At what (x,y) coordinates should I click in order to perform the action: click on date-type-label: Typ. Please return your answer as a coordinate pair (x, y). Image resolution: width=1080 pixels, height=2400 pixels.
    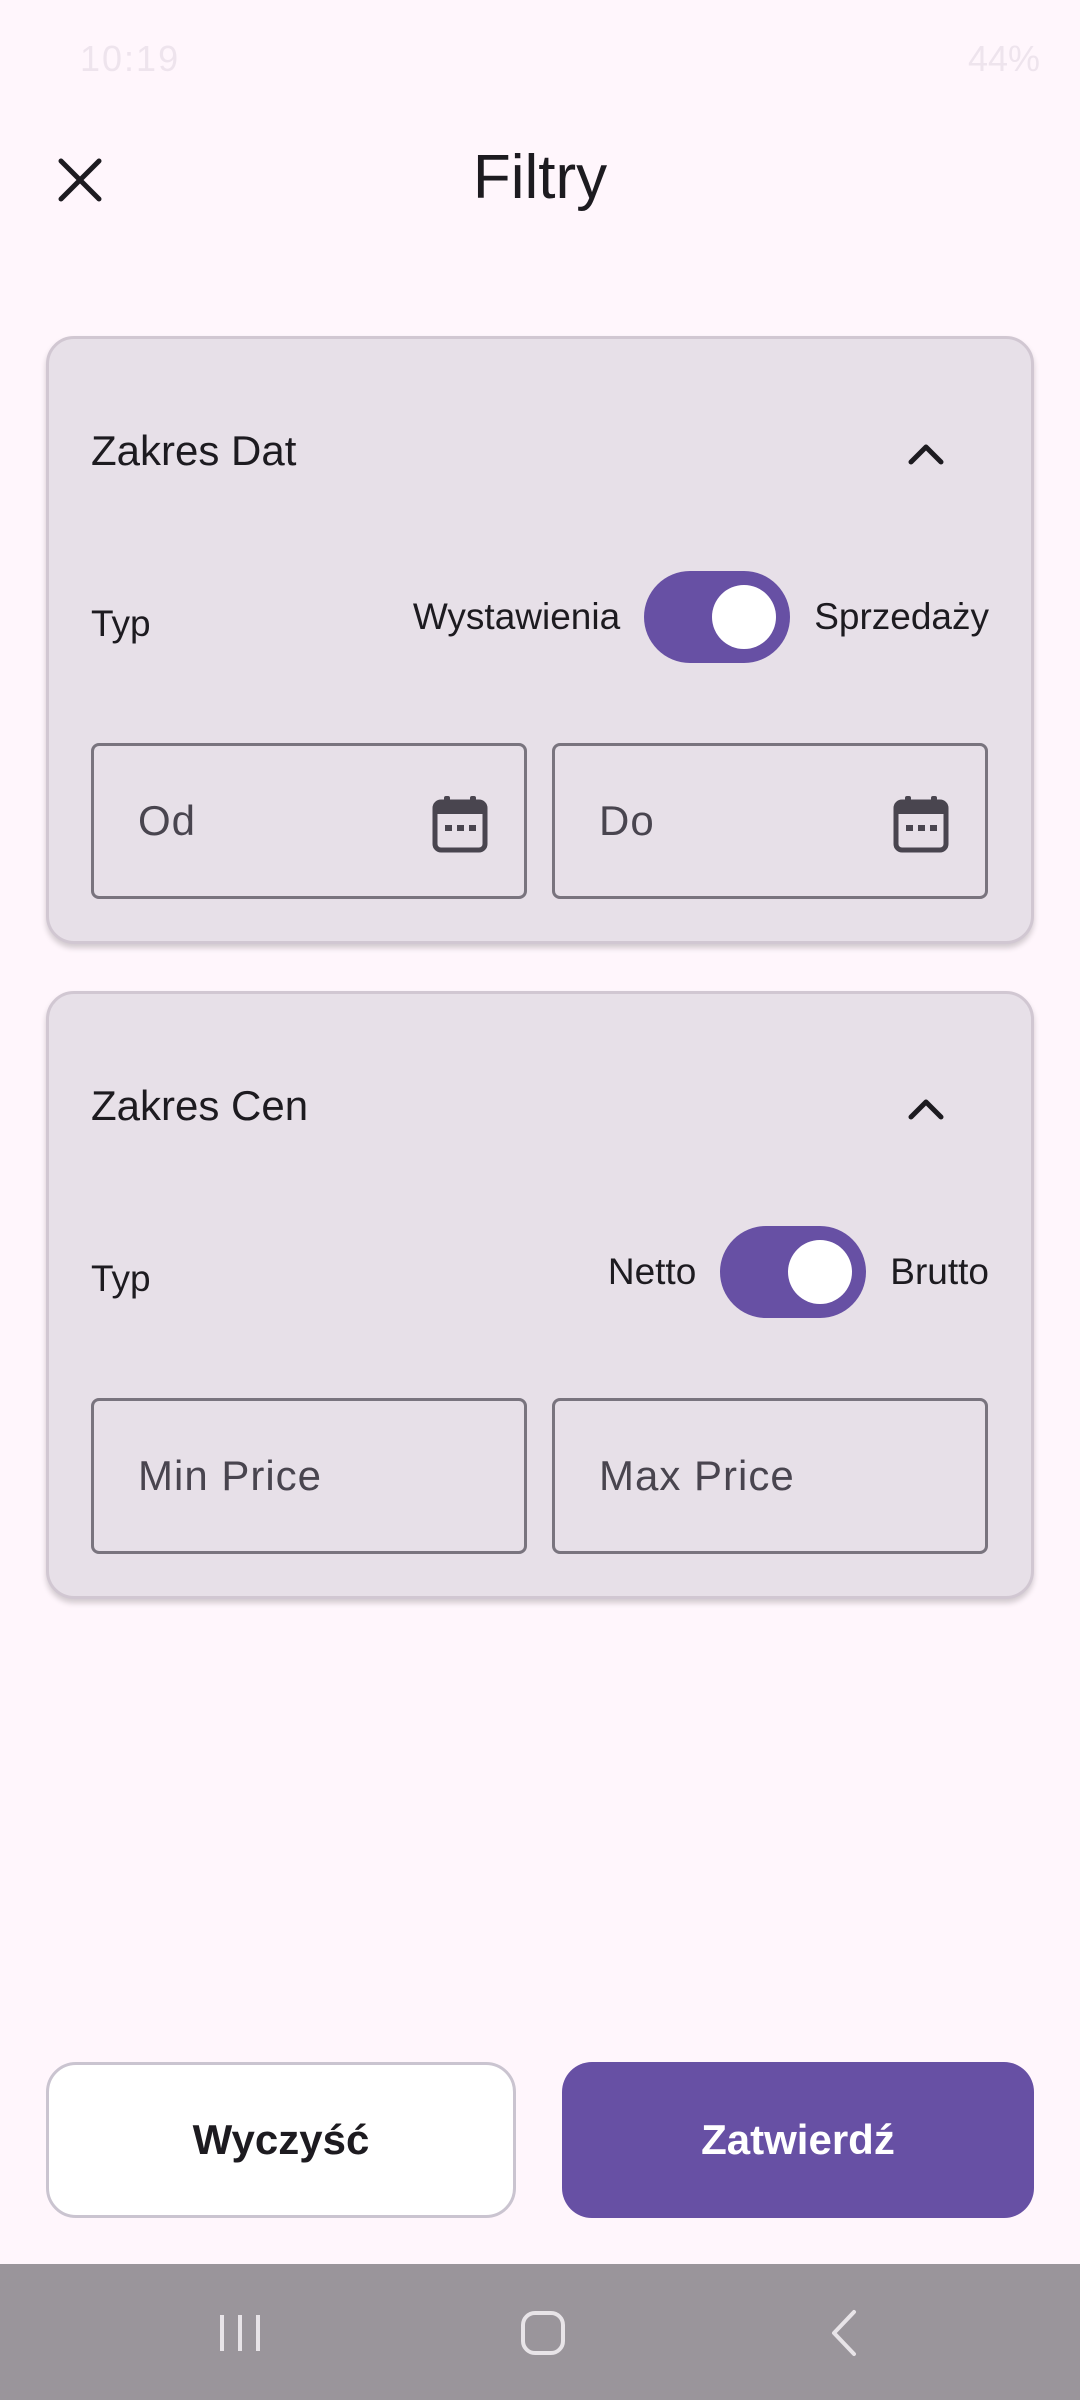
    Looking at the image, I should click on (121, 623).